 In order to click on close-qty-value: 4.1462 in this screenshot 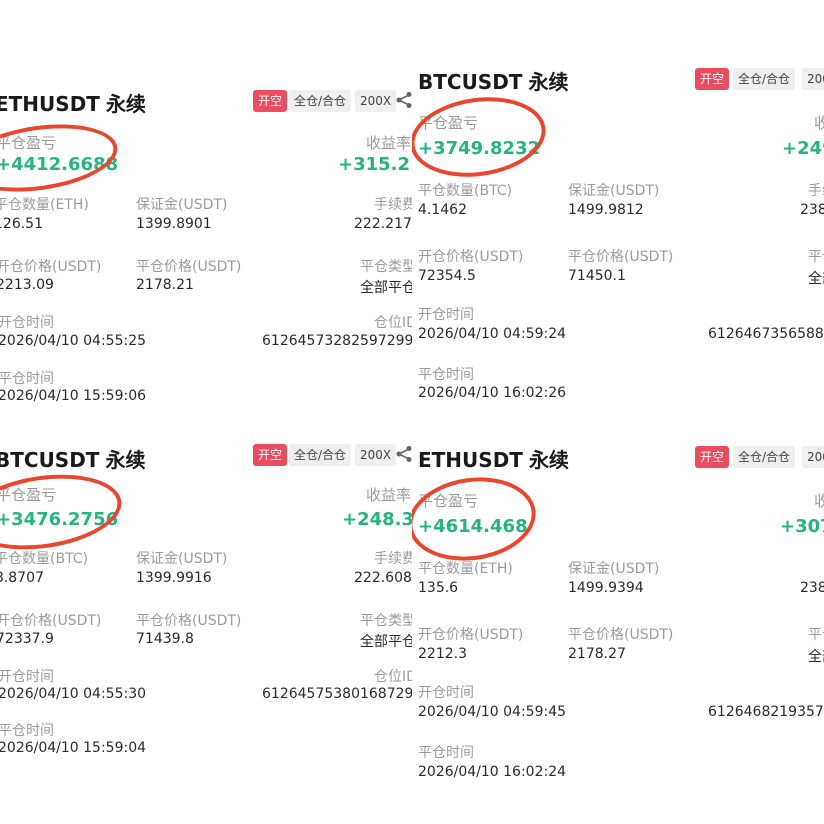, I will do `click(442, 210)`.